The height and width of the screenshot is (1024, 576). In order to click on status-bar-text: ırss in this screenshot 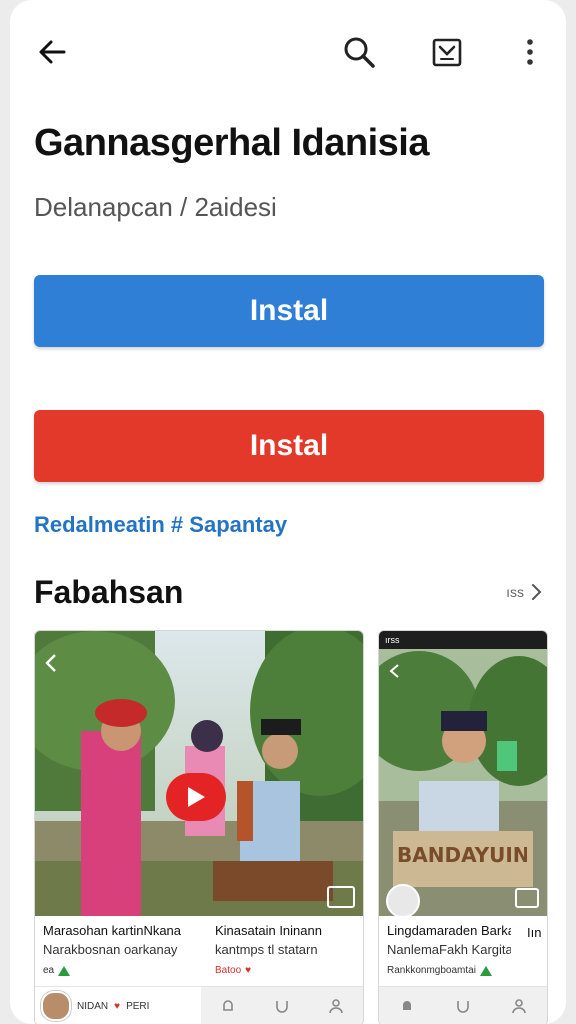, I will do `click(392, 640)`.